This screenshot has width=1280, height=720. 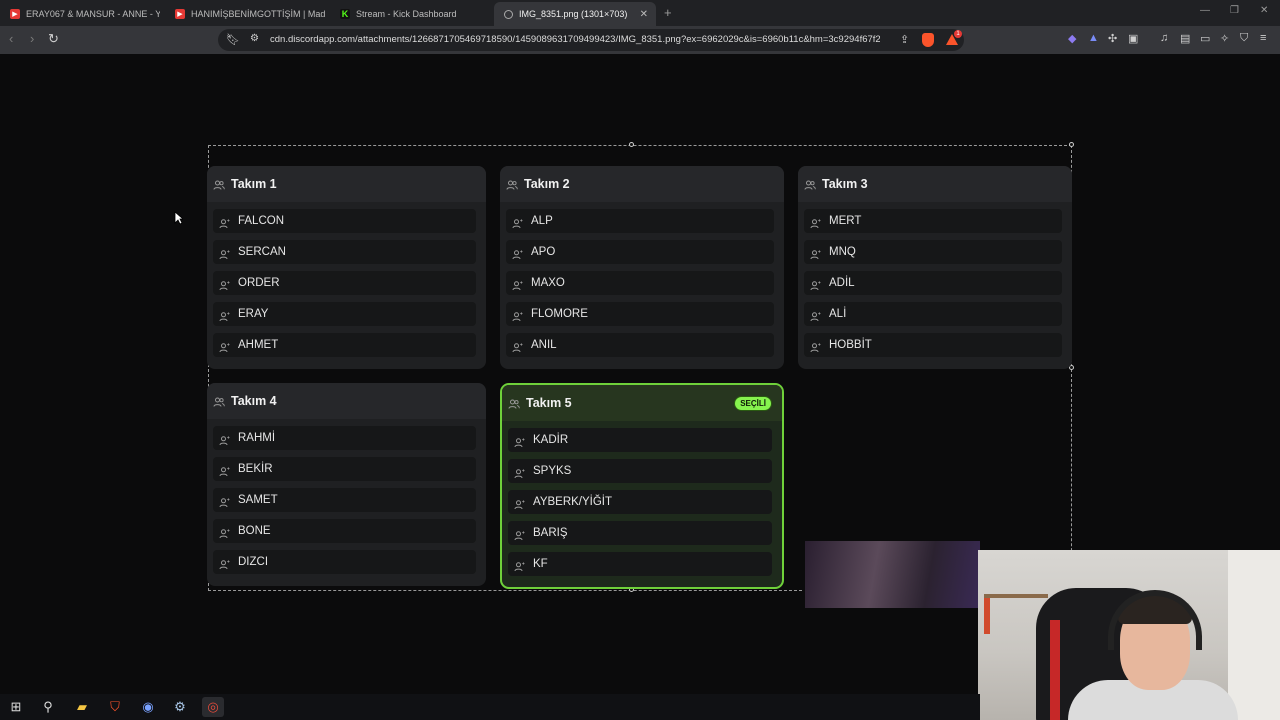 What do you see at coordinates (344, 500) in the screenshot?
I see `player-row: SAMET` at bounding box center [344, 500].